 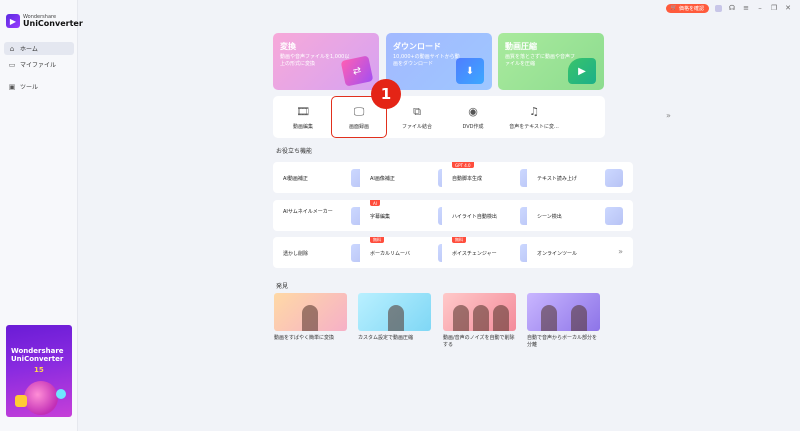 What do you see at coordinates (540, 60) in the screenshot?
I see `feature-card-desc: 画質を落とさずに動画や音声ファイルを圧縮` at bounding box center [540, 60].